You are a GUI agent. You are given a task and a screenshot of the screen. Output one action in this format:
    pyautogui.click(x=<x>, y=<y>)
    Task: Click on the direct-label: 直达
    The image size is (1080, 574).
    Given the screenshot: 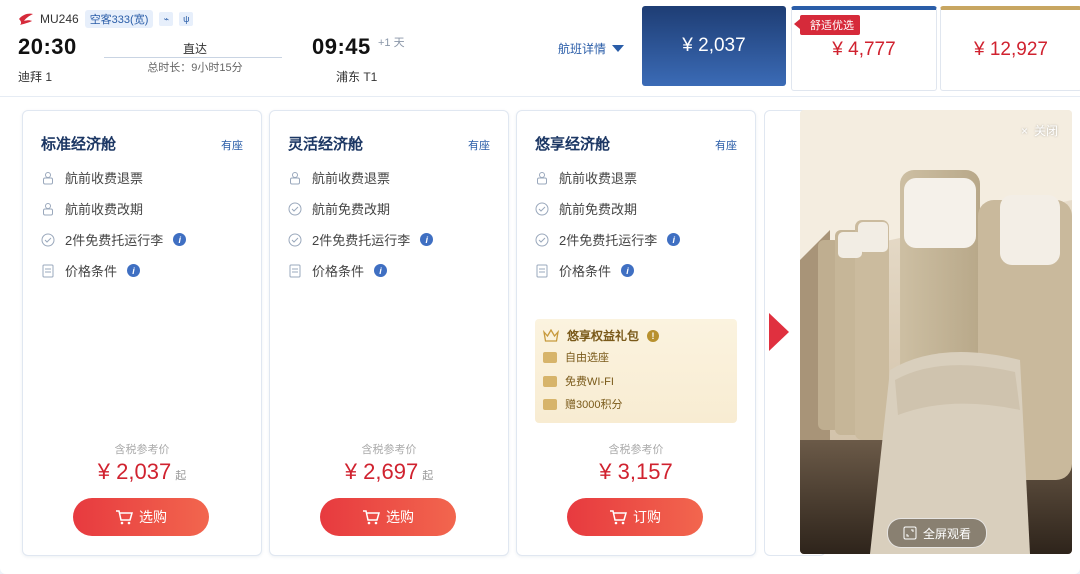 What is the action you would take?
    pyautogui.click(x=194, y=49)
    